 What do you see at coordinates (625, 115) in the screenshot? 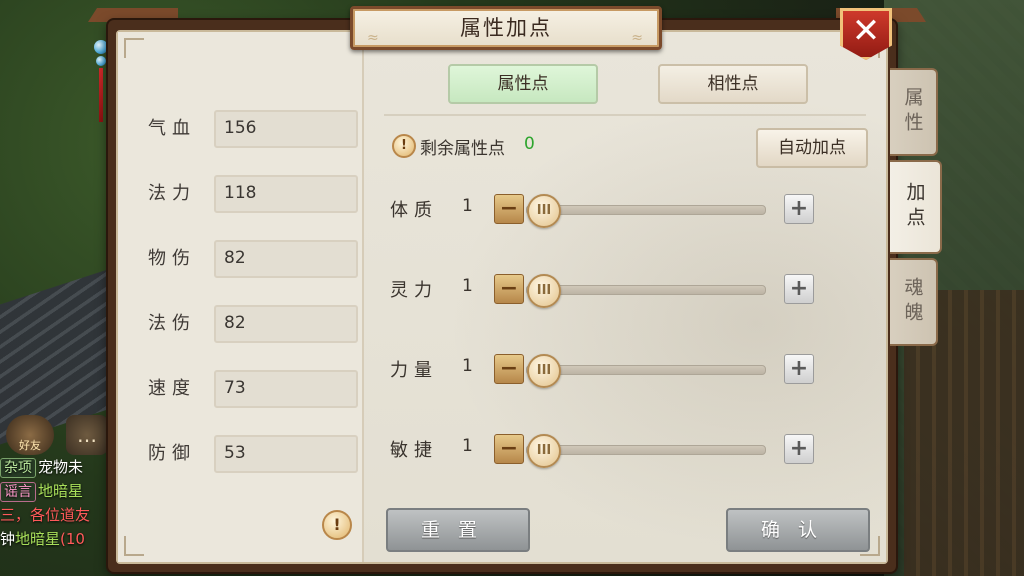
I see `divider` at bounding box center [625, 115].